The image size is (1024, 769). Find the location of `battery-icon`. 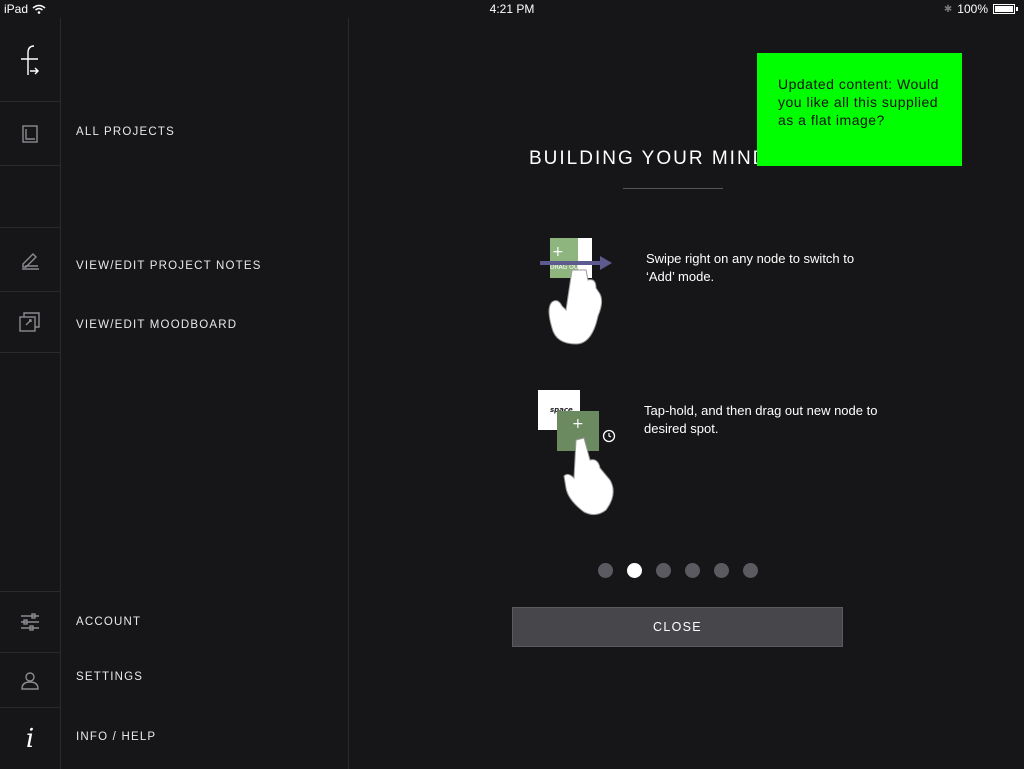

battery-icon is located at coordinates (1004, 9).